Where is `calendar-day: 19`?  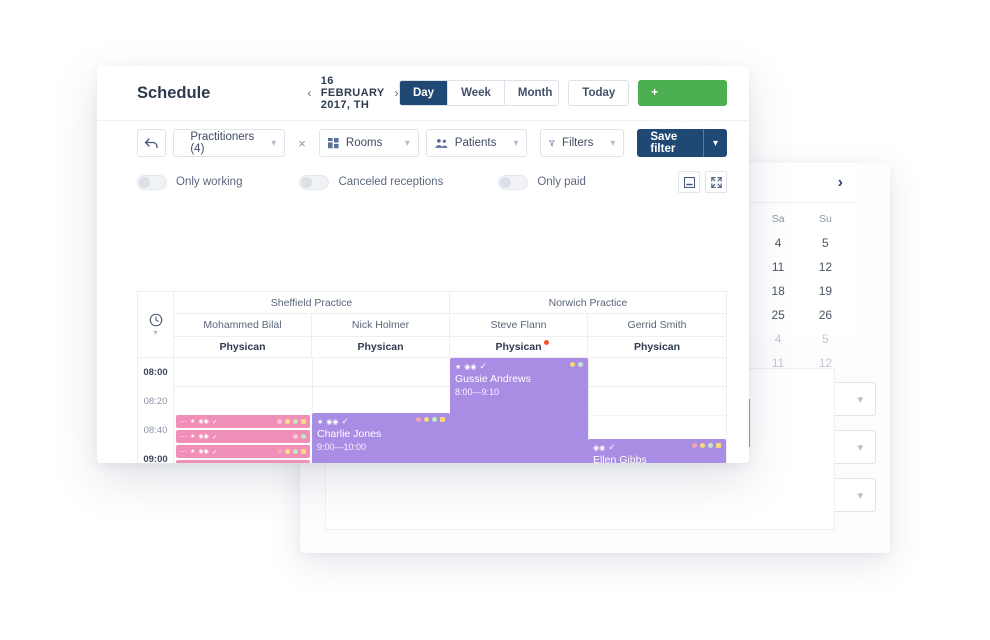
calendar-day: 19 is located at coordinates (825, 291).